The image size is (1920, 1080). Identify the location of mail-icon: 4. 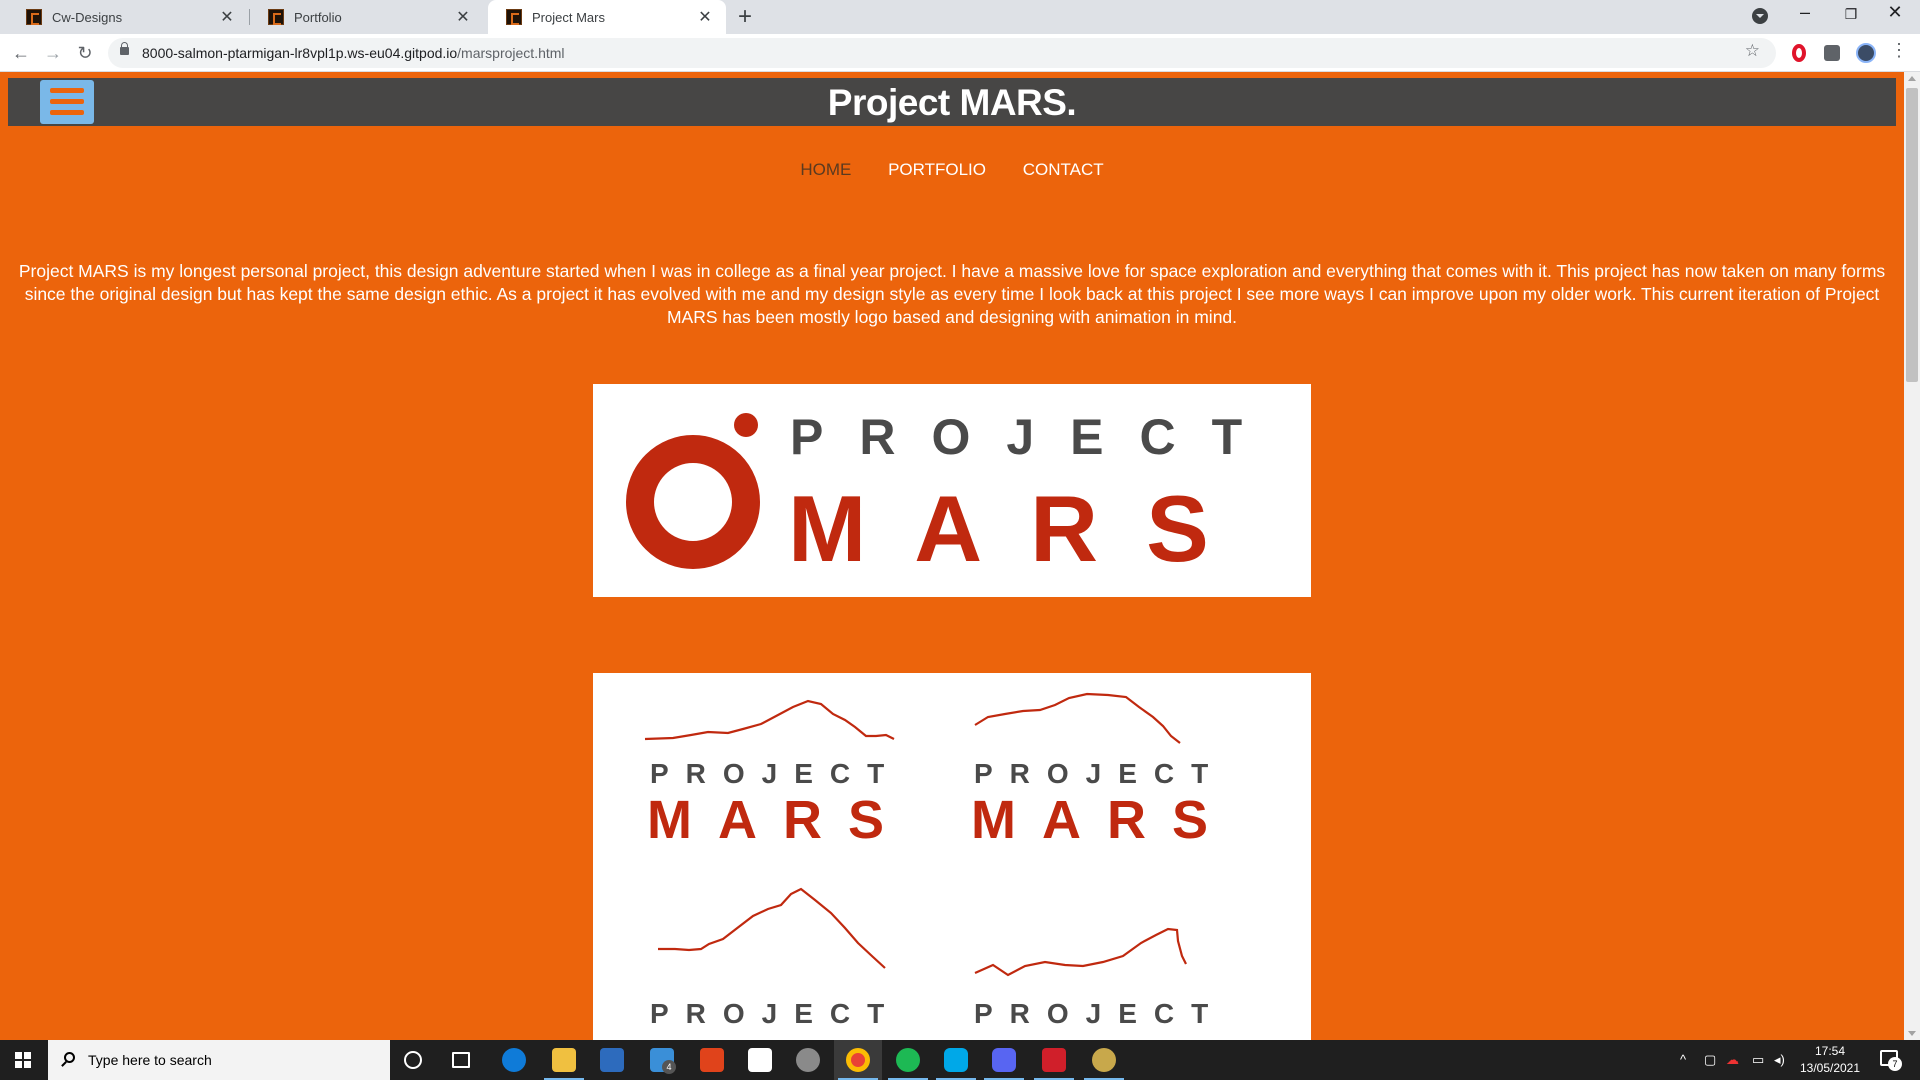
(663, 1061).